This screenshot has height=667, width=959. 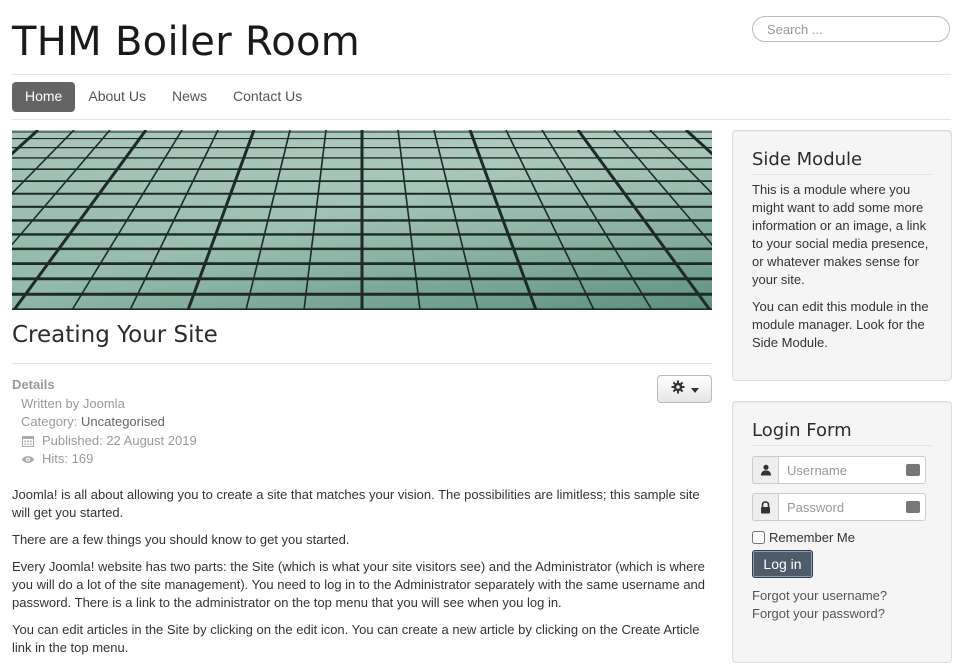 What do you see at coordinates (765, 470) in the screenshot?
I see `user-icon` at bounding box center [765, 470].